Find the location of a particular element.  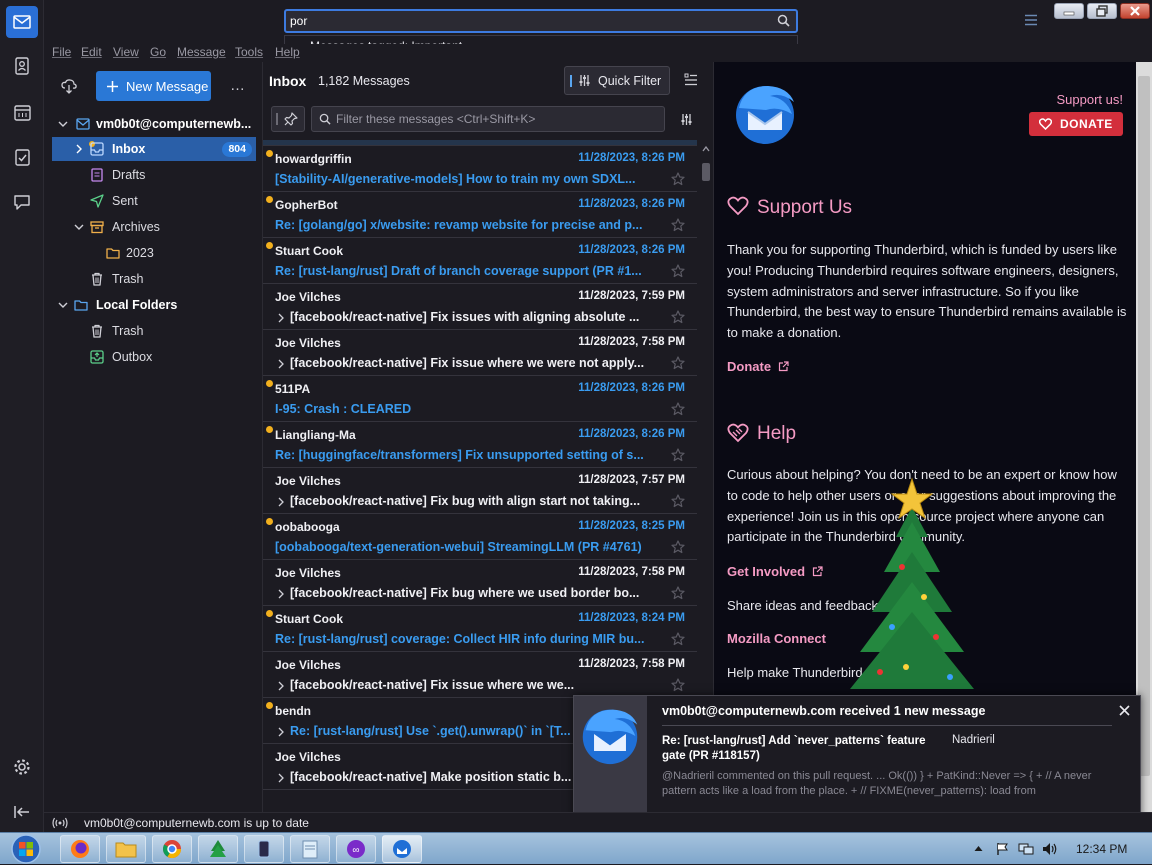

quick-filter-button: Quick Filter is located at coordinates (617, 80).